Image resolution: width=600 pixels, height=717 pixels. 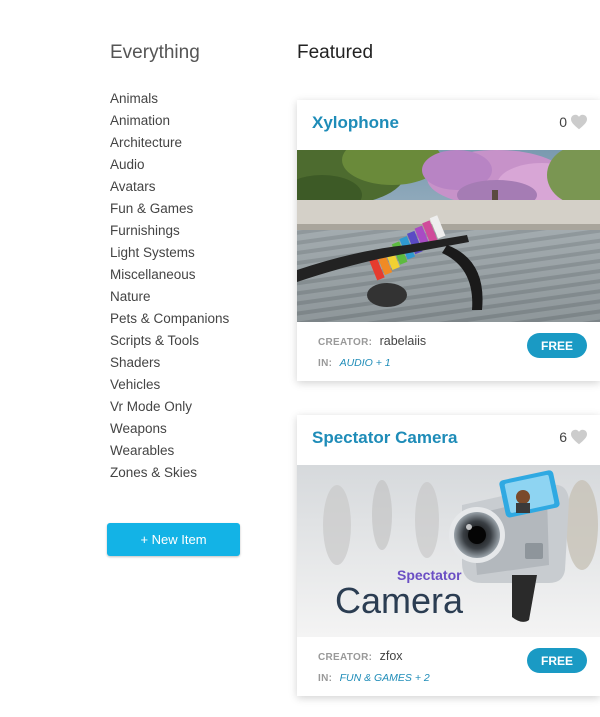 What do you see at coordinates (169, 429) in the screenshot?
I see `category-item-weapons: Weapons` at bounding box center [169, 429].